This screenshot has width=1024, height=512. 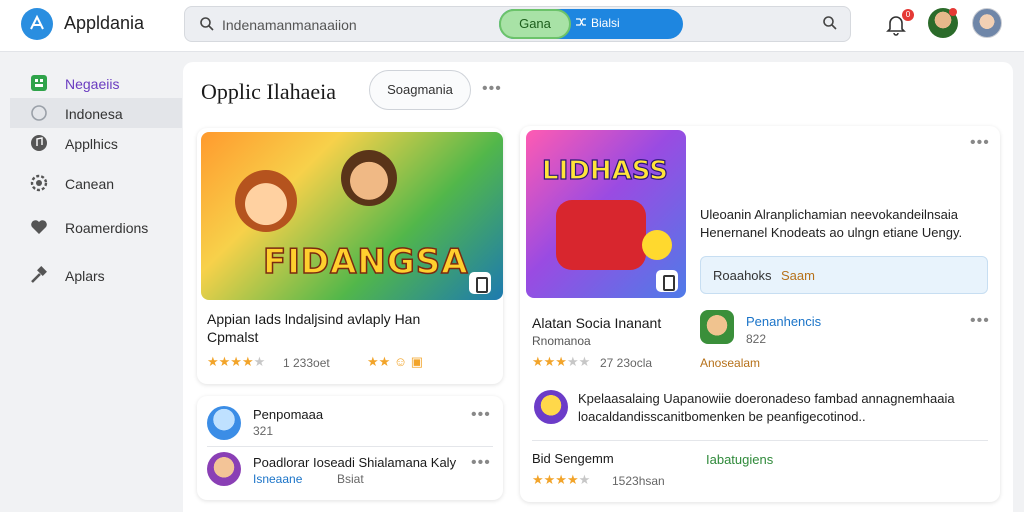 I want to click on sidebar-item-2: Applhics, so click(x=96, y=143).